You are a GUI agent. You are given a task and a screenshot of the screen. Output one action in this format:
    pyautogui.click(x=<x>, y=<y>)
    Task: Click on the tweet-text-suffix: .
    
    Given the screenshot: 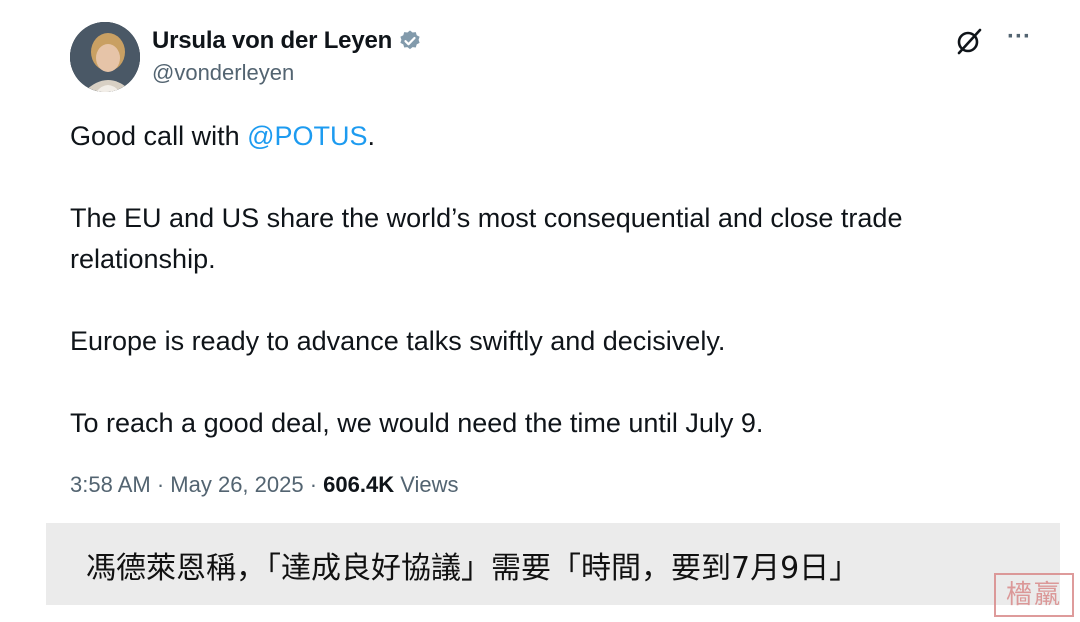 What is the action you would take?
    pyautogui.click(x=371, y=136)
    